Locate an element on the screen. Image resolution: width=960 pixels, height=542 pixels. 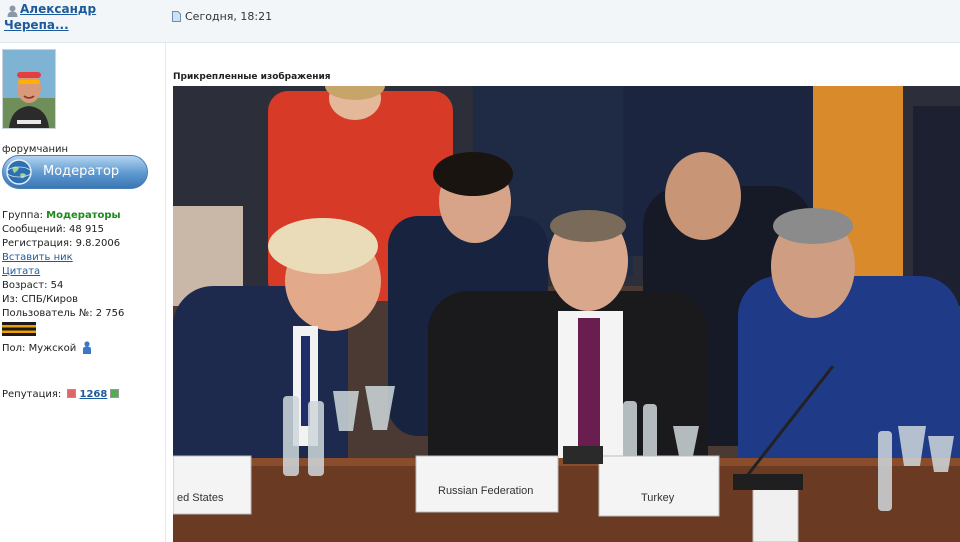
messages-count: Сообщений: 48 915 is located at coordinates (53, 229).